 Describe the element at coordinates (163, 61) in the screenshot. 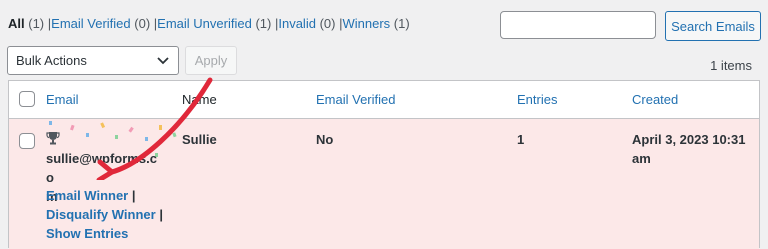

I see `chevron-down-icon` at that location.